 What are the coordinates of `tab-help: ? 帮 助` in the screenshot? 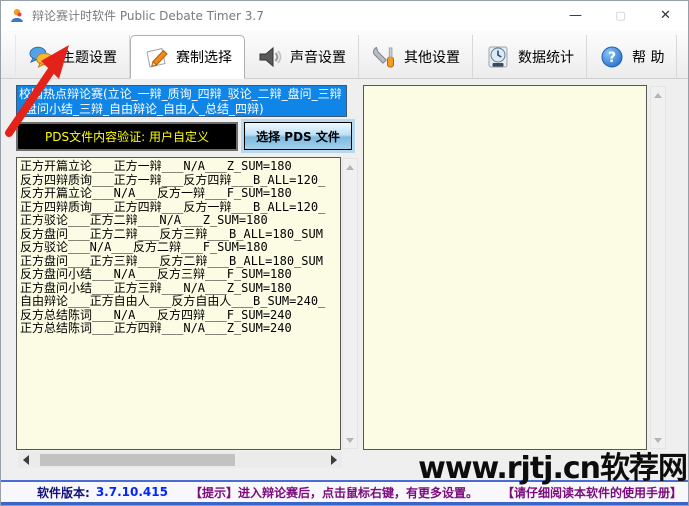 It's located at (632, 56).